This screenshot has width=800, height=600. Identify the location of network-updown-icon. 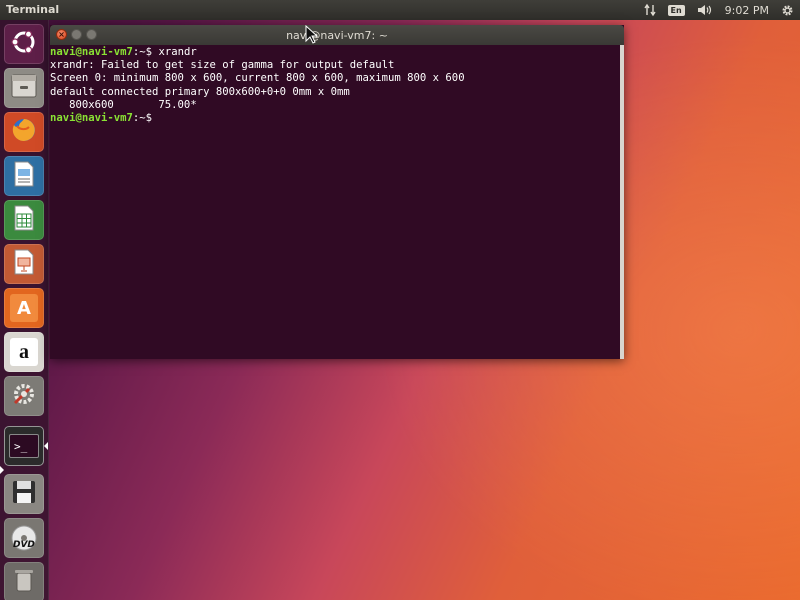
(649, 10).